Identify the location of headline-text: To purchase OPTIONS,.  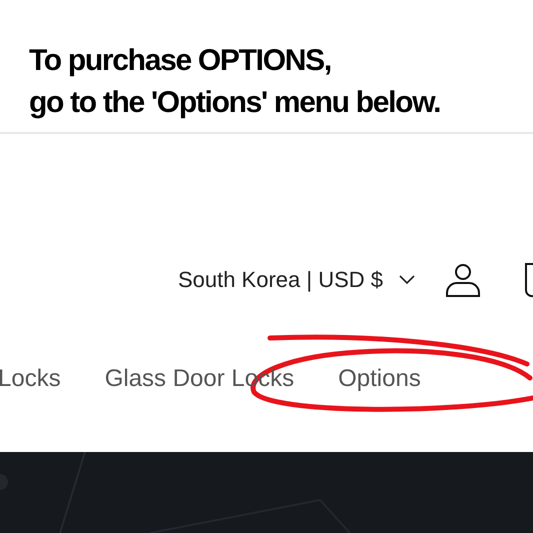
(180, 61).